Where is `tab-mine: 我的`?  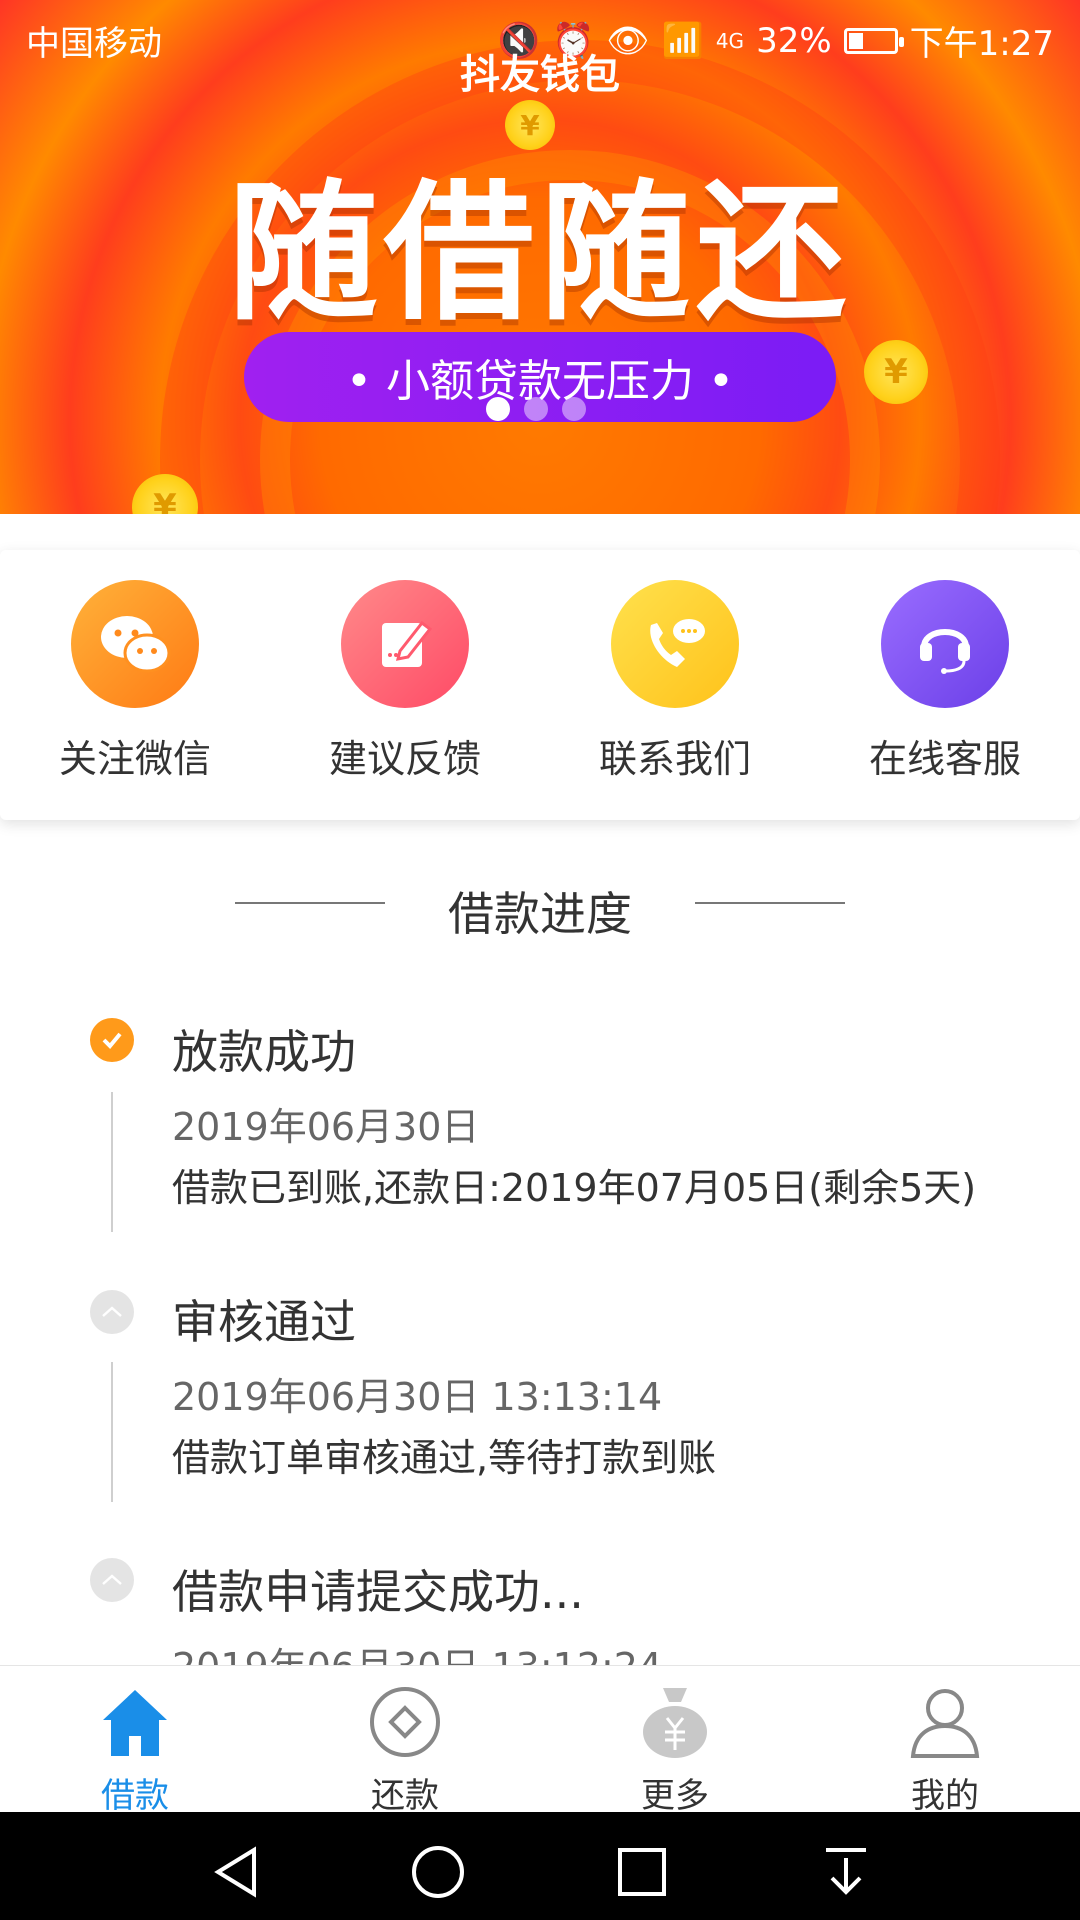 tab-mine: 我的 is located at coordinates (945, 1750).